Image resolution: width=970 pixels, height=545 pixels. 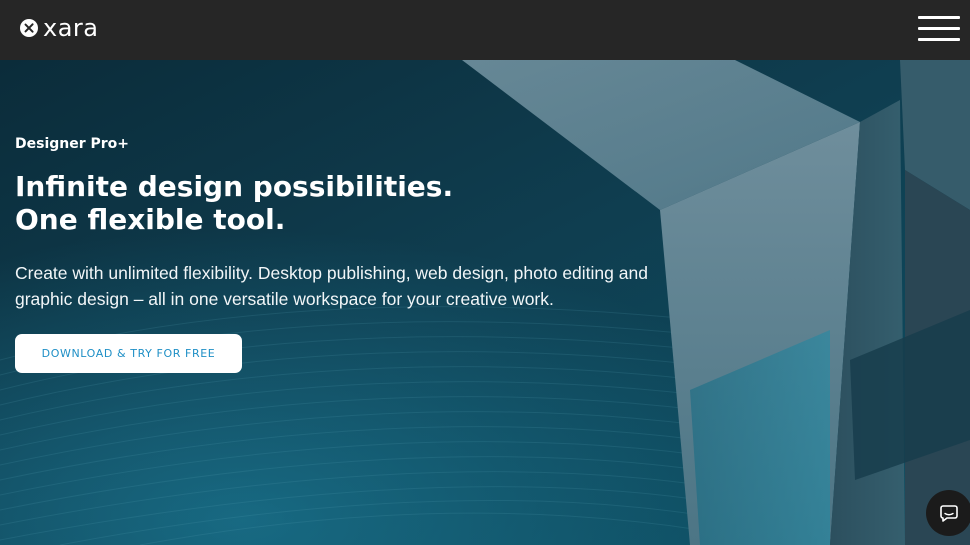 What do you see at coordinates (485, 30) in the screenshot?
I see `top-navigation-bar: xara` at bounding box center [485, 30].